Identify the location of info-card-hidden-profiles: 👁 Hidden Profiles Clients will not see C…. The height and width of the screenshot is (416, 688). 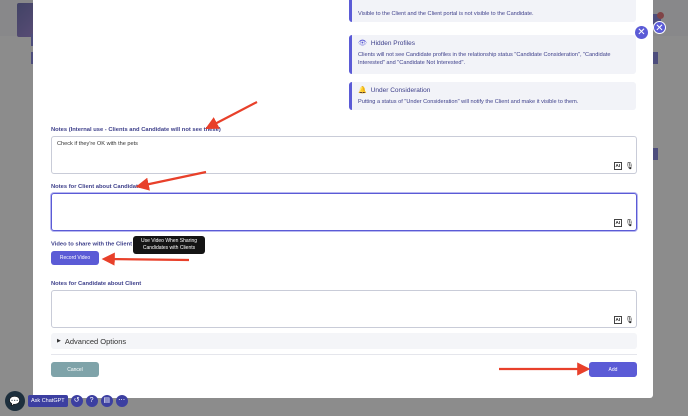
(492, 54).